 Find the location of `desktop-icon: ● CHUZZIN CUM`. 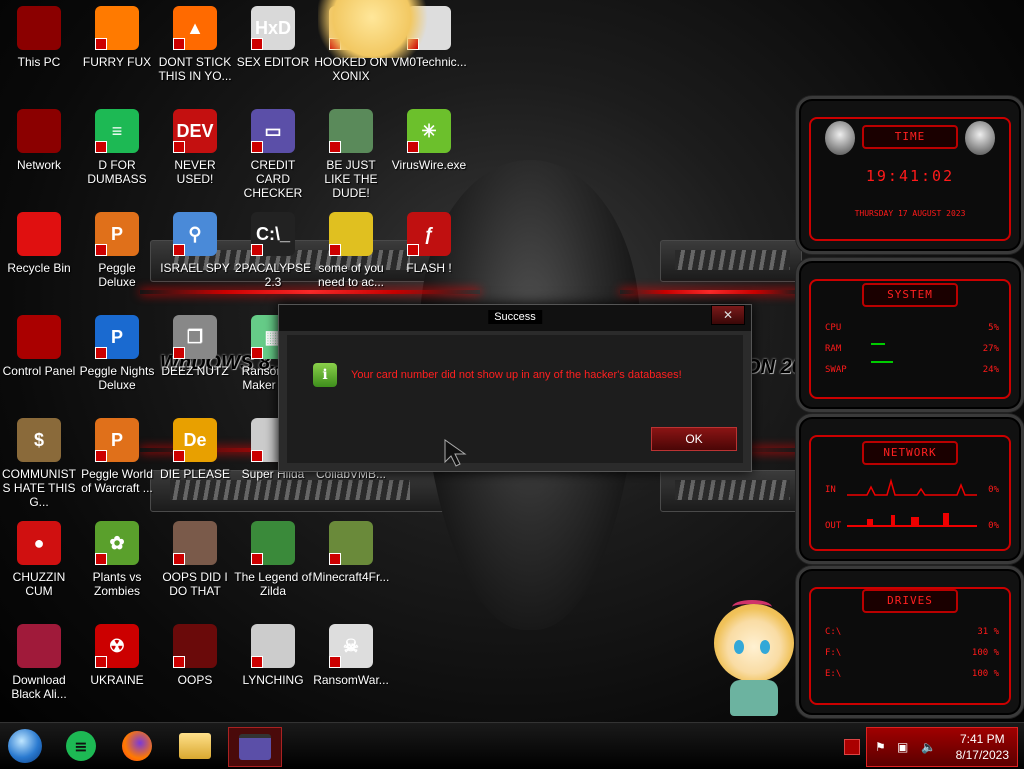

desktop-icon: ● CHUZZIN CUM is located at coordinates (39, 556).